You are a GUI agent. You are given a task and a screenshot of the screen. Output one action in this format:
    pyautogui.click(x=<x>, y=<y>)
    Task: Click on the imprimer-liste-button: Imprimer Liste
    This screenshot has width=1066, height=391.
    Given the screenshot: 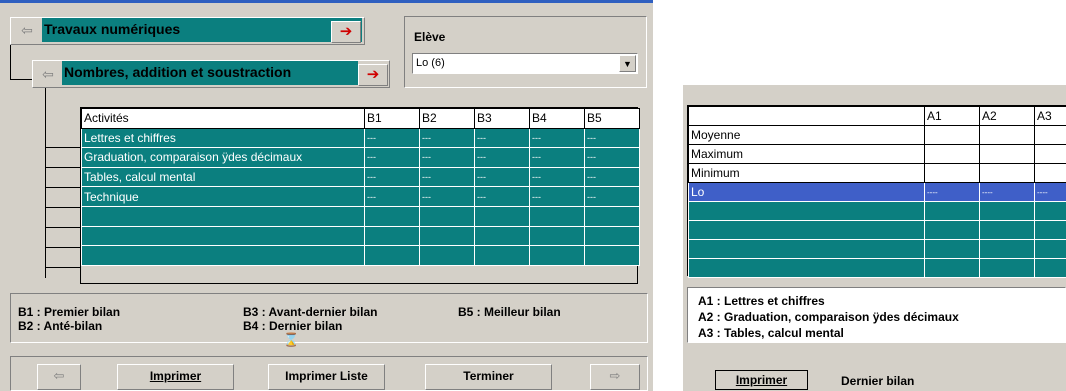 What is the action you would take?
    pyautogui.click(x=326, y=377)
    